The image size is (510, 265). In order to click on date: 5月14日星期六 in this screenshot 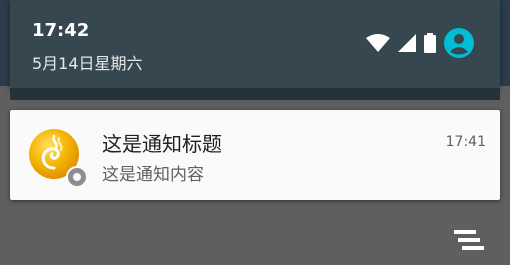, I will do `click(87, 62)`.